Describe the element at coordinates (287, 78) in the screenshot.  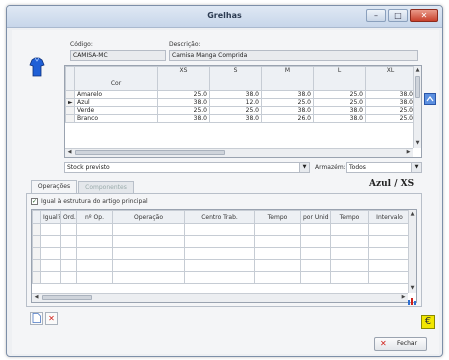
I see `column-header-size: M` at that location.